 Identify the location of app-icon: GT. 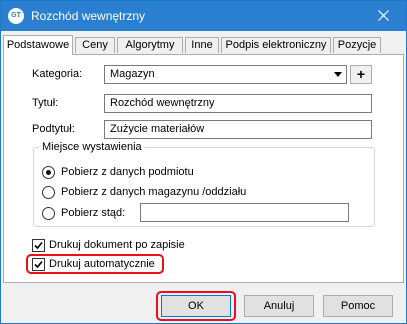
(16, 16).